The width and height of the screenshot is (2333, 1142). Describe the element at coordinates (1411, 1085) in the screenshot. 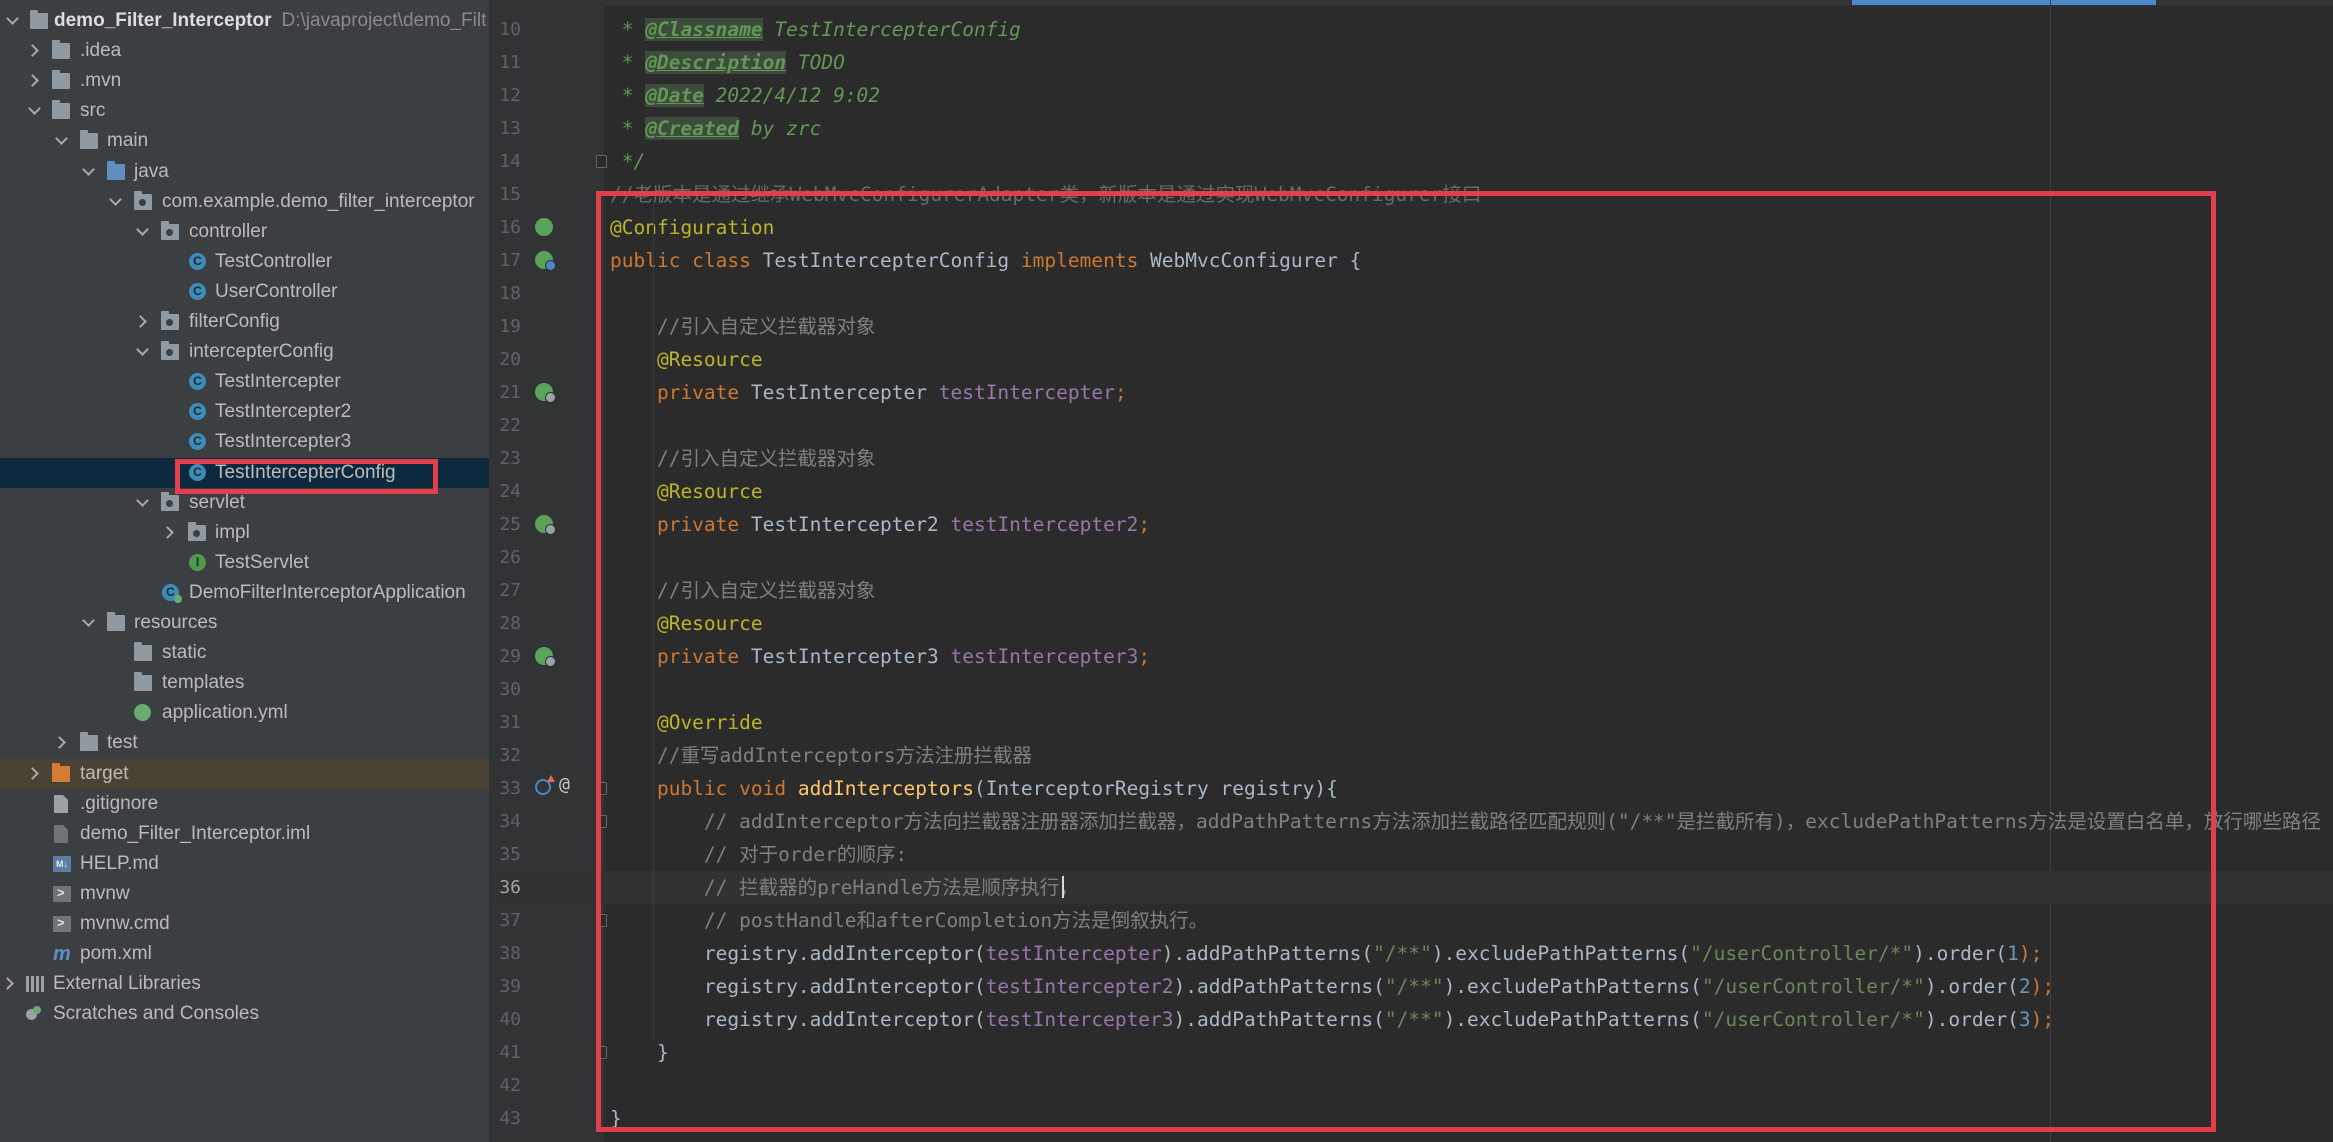

I see `code-line: 42` at that location.